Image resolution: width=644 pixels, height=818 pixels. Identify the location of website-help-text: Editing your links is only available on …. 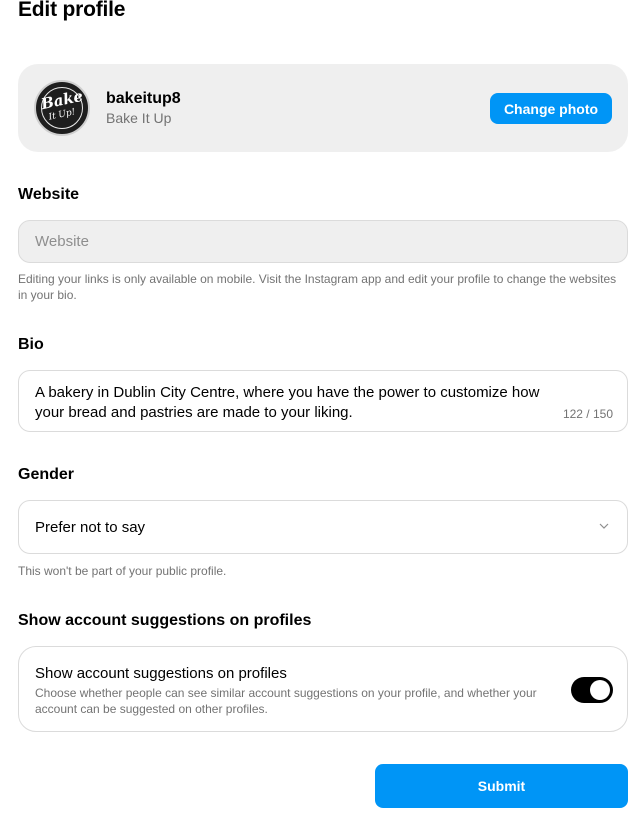
(317, 287).